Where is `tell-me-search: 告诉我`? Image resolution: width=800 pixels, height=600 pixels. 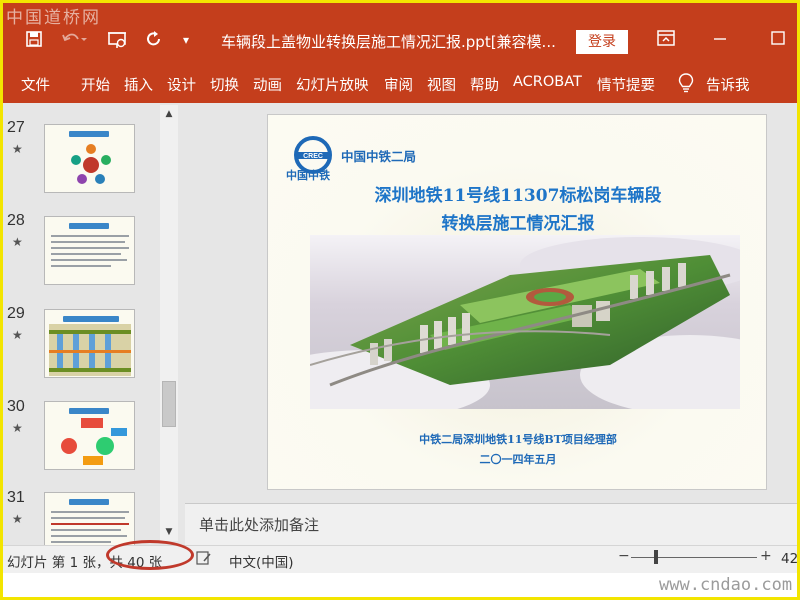
tell-me-search: 告诉我 is located at coordinates (728, 84).